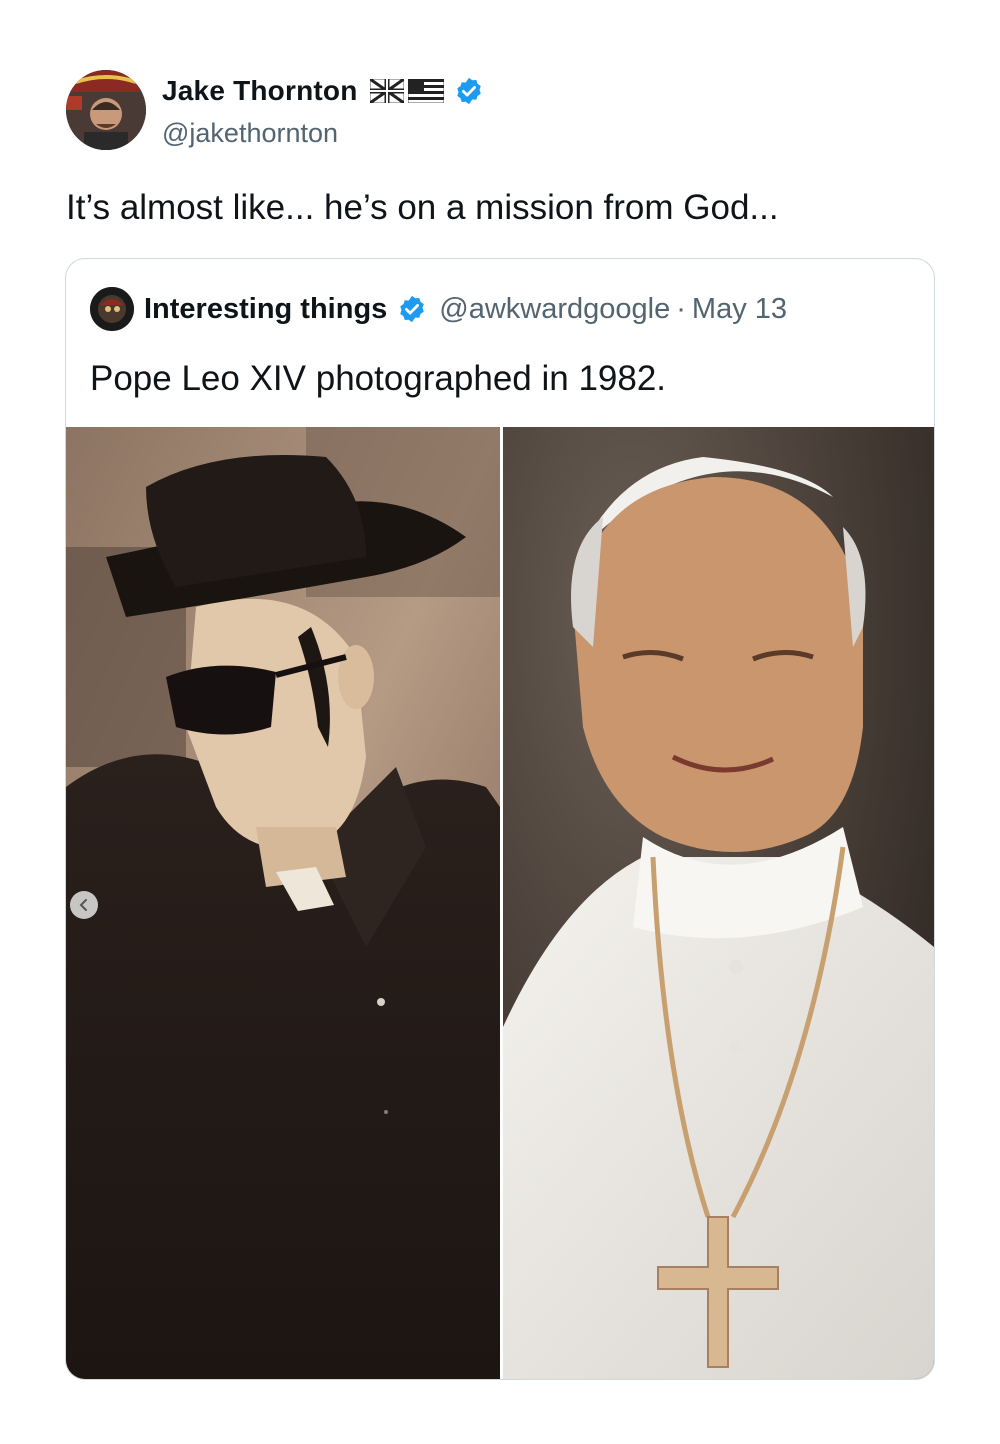 This screenshot has height=1444, width=1000. I want to click on quoted-tweet-text: Pope Leo XIV photographed in 1982., so click(378, 378).